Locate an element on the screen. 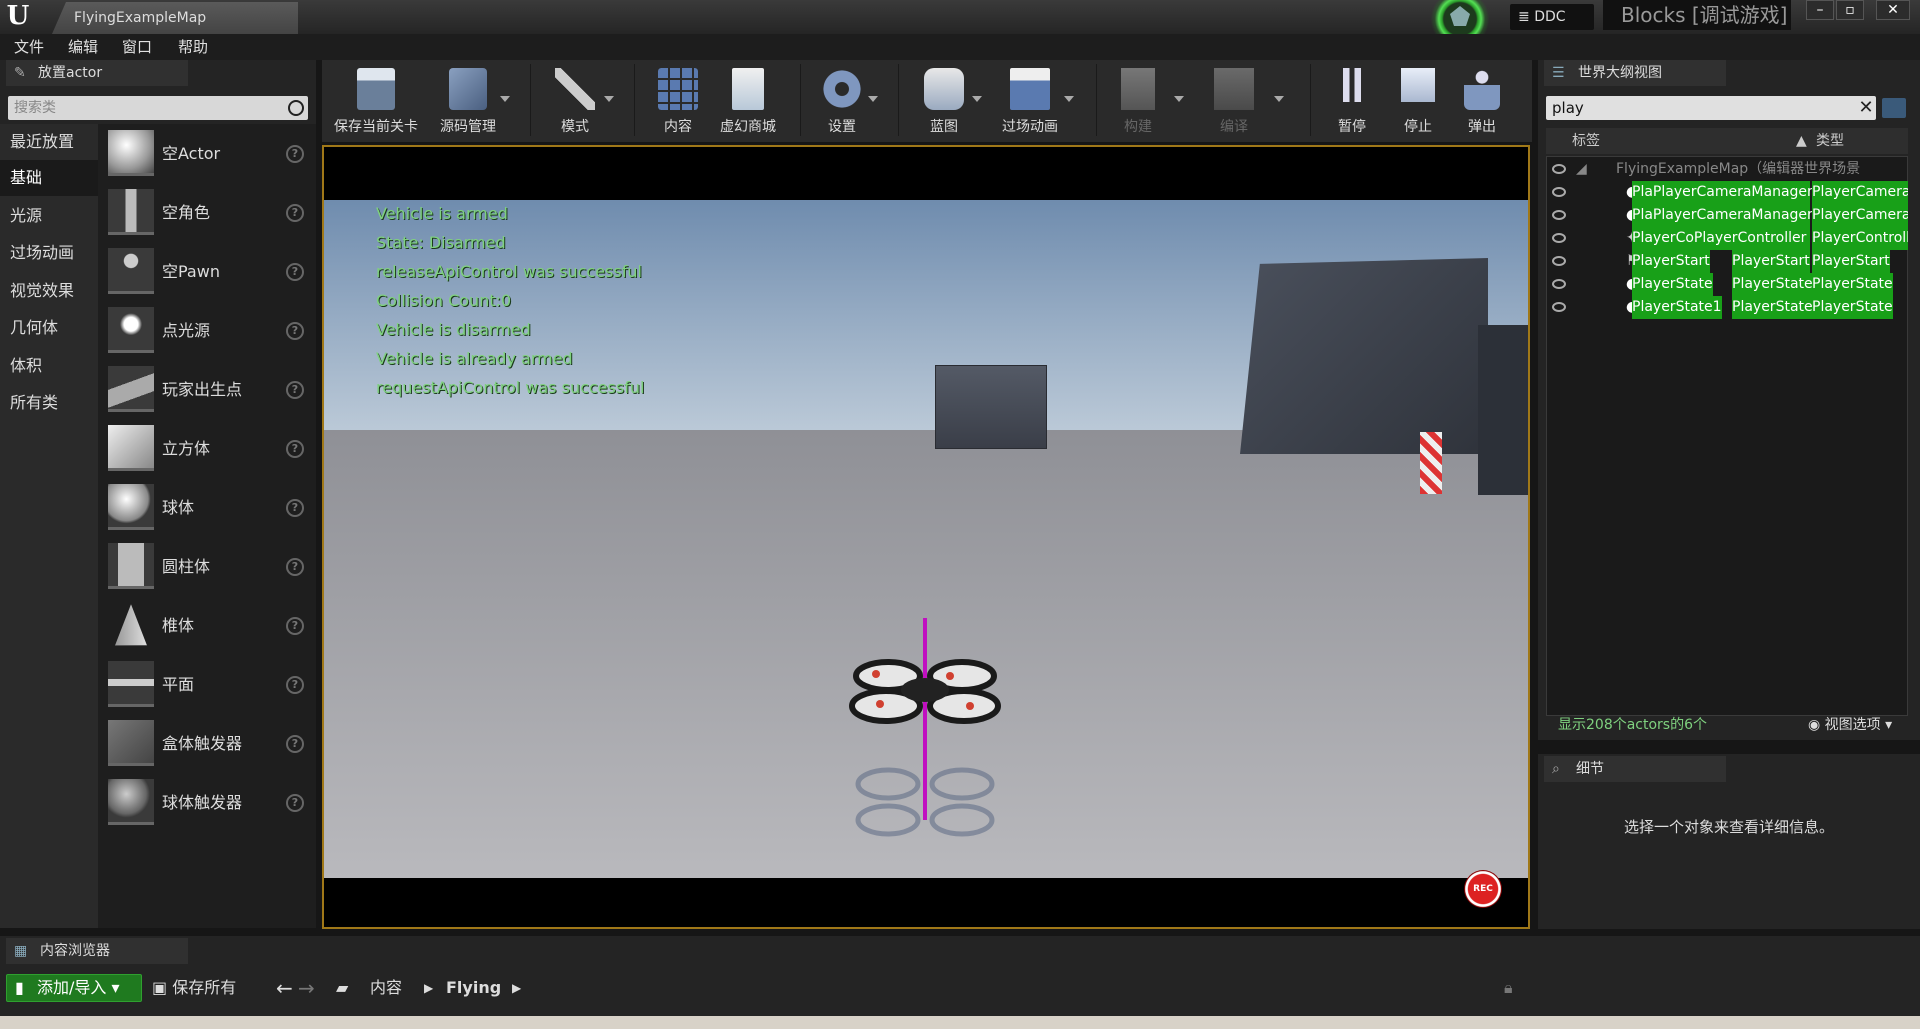  list-item: 点光源? is located at coordinates (208, 331).